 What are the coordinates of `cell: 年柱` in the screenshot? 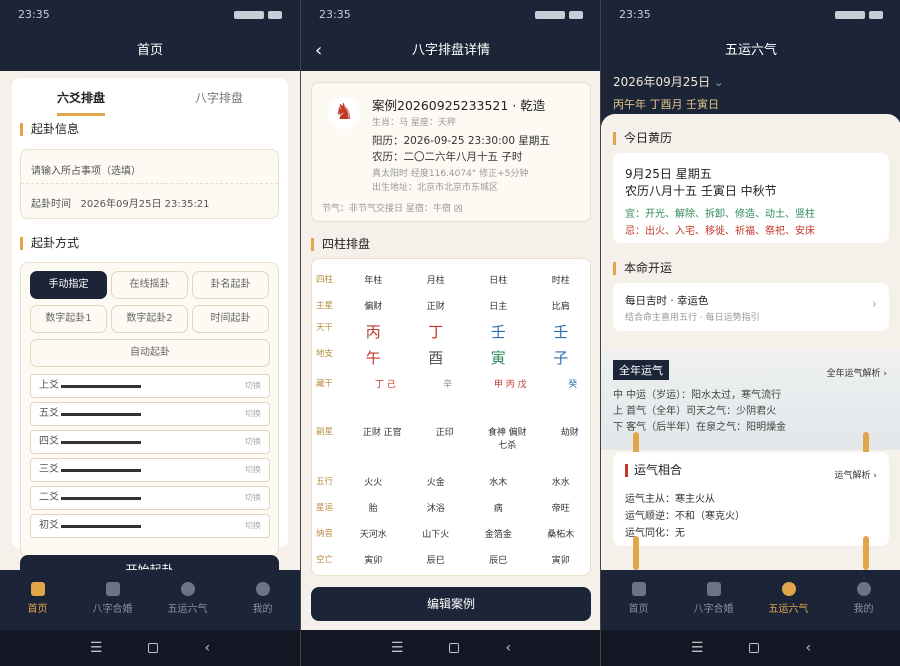 It's located at (373, 281).